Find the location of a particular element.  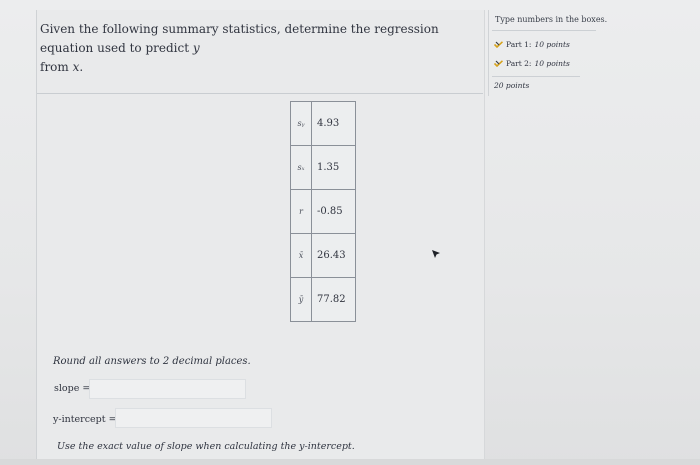

header-divider is located at coordinates (260, 93).